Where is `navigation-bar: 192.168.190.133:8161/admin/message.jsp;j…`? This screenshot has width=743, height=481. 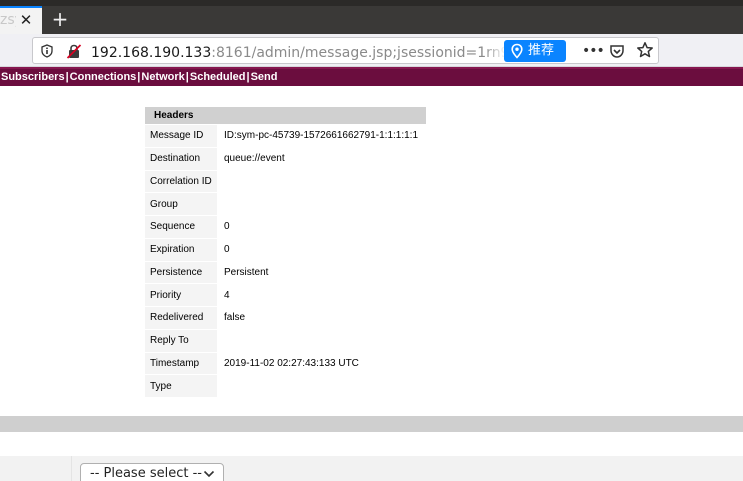 navigation-bar: 192.168.190.133:8161/admin/message.jsp;j… is located at coordinates (371, 50).